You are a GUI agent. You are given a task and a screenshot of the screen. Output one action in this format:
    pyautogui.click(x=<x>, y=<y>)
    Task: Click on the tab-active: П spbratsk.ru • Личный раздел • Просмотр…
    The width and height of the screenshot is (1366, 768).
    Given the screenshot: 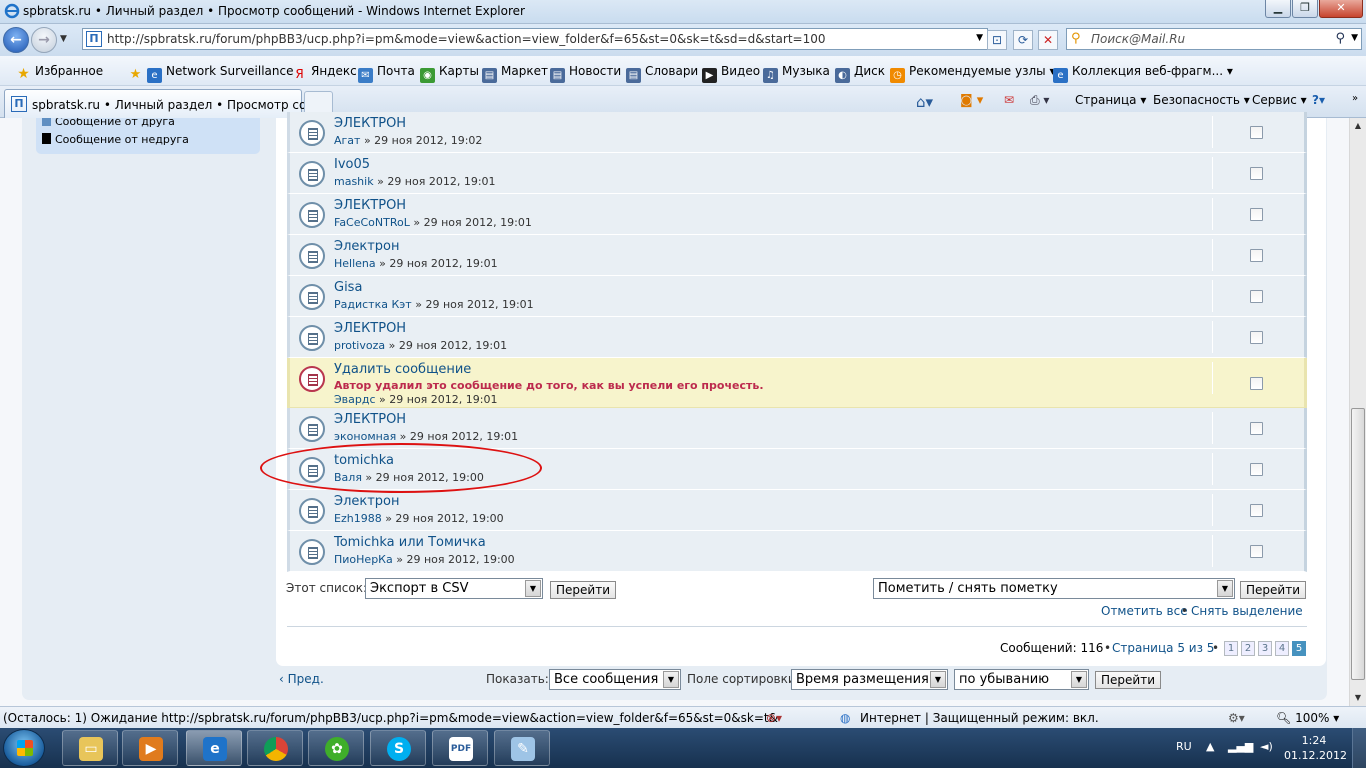 What is the action you would take?
    pyautogui.click(x=168, y=103)
    